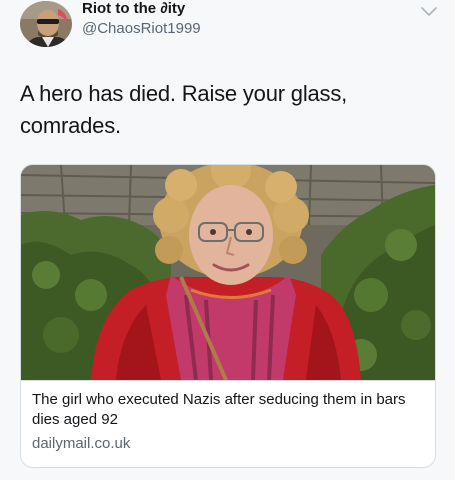 The width and height of the screenshot is (455, 480). What do you see at coordinates (141, 28) in the screenshot?
I see `handle: @ChaosRiot1999` at bounding box center [141, 28].